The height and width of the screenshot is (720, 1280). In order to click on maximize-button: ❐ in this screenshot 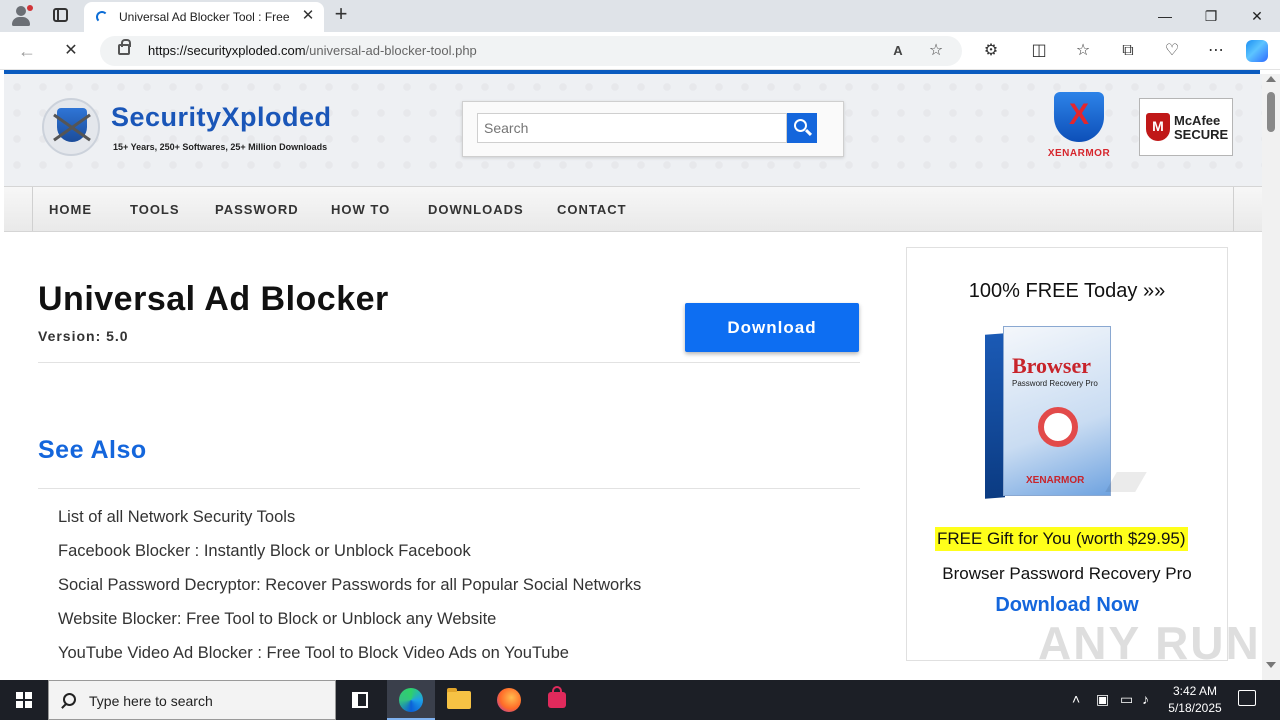, I will do `click(1211, 16)`.